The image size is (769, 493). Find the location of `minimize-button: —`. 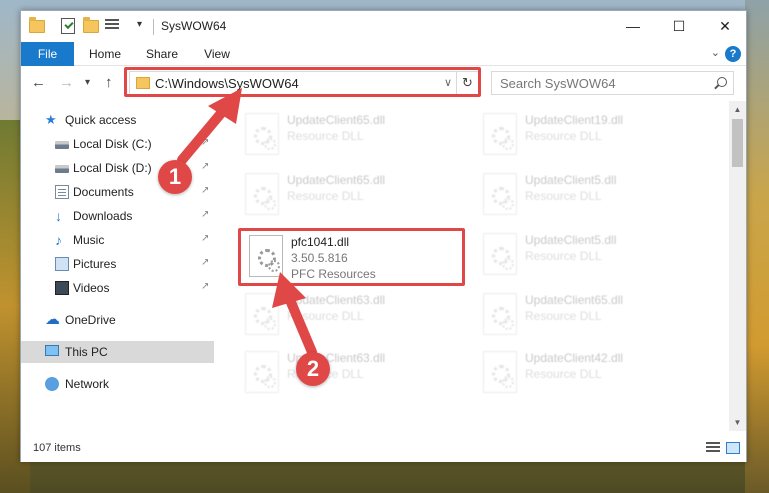

minimize-button: — is located at coordinates (633, 26).